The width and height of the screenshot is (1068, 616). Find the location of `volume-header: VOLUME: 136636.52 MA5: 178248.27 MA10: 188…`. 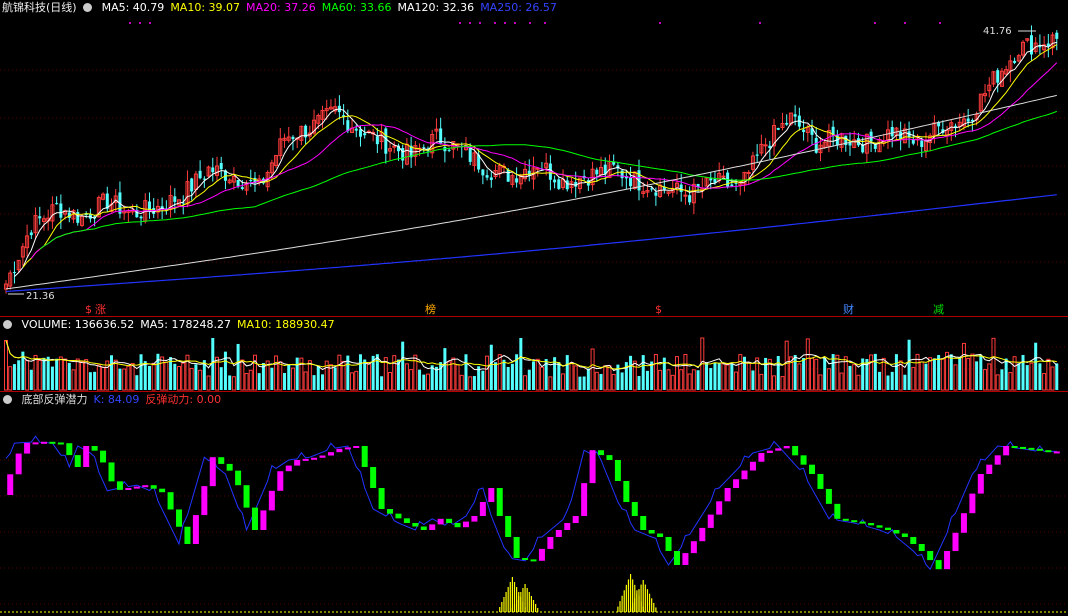

volume-header: VOLUME: 136636.52 MA5: 178248.27 MA10: 188… is located at coordinates (170, 325).